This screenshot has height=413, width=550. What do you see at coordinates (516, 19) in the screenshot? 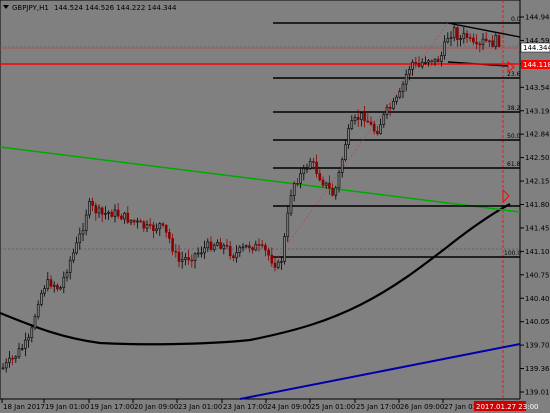
I see `fib-label-0: 0.0` at bounding box center [516, 19].